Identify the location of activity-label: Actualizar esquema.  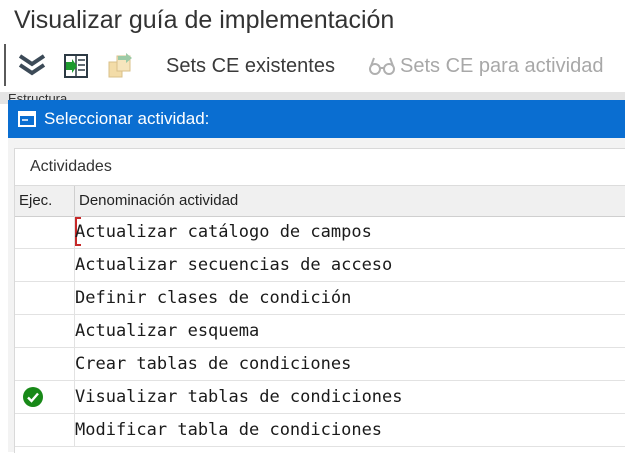
(167, 331).